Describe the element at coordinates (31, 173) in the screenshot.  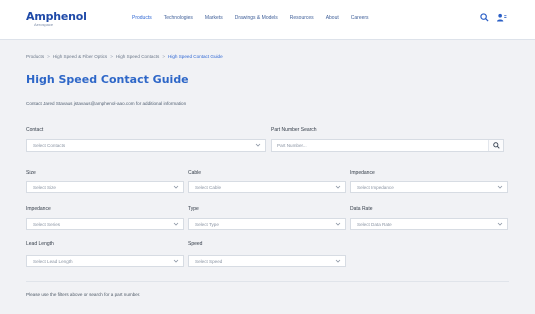
I see `size-label: Size` at that location.